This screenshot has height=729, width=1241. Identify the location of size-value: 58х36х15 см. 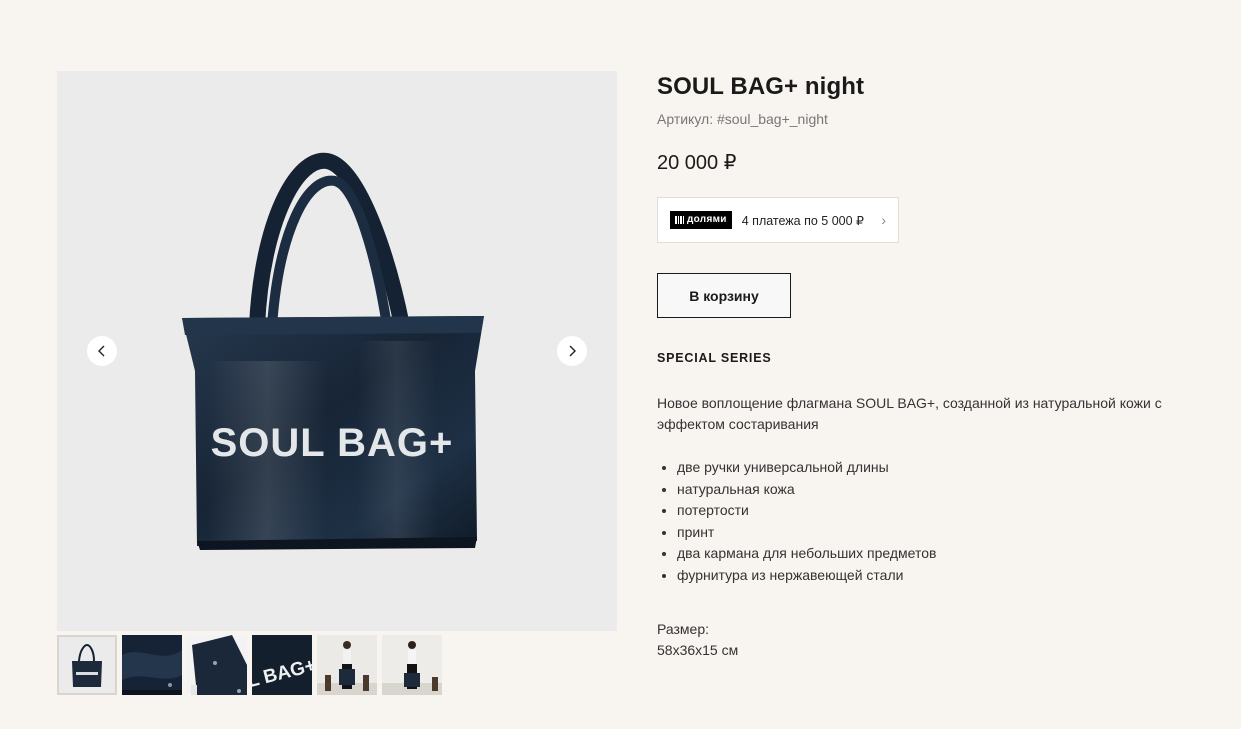
(698, 649).